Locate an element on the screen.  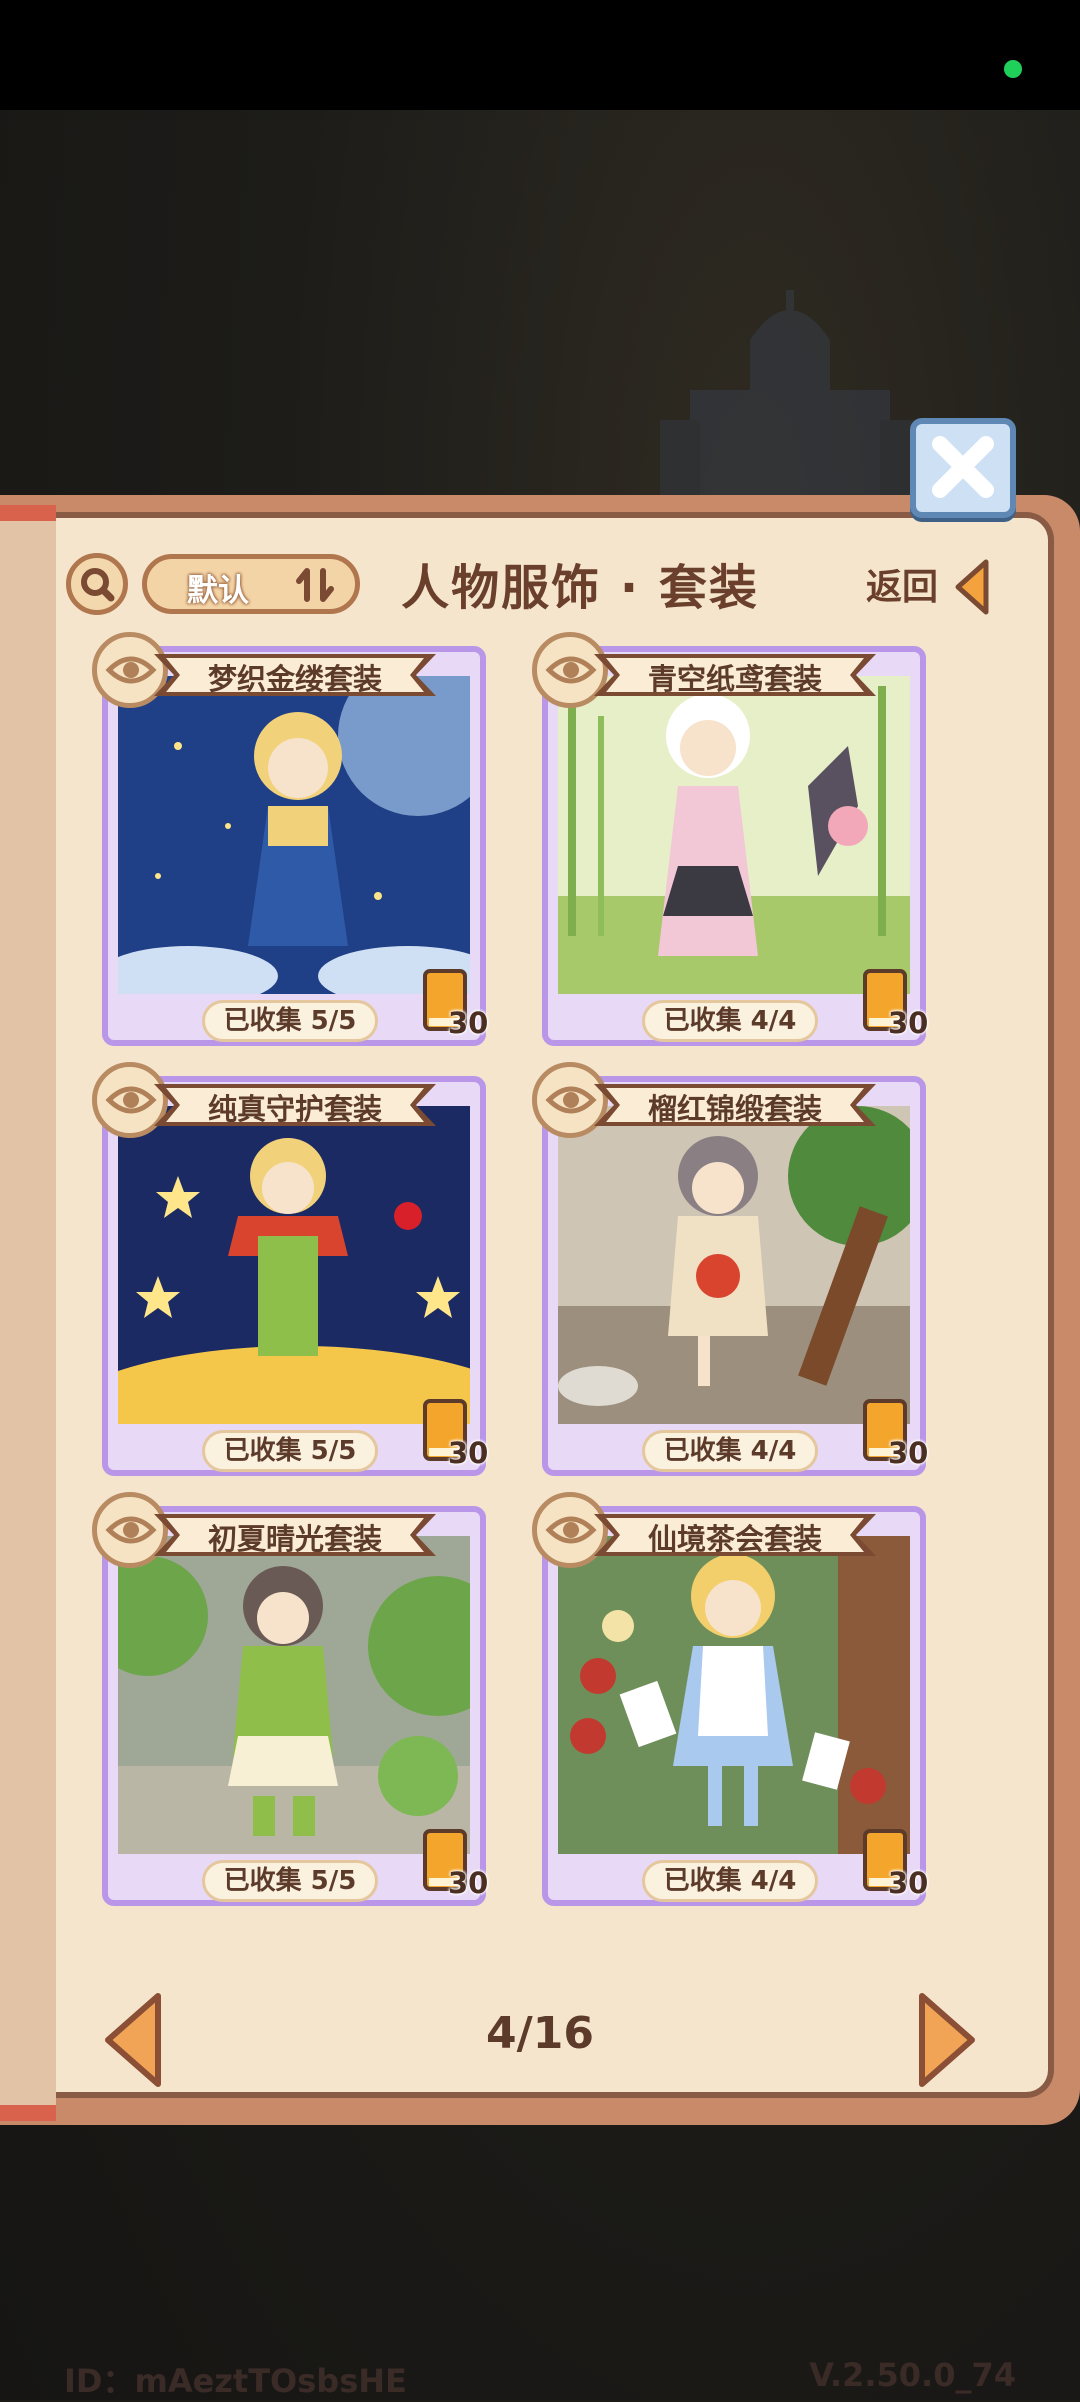
outfit-name-banner: 青空纸鸢套装 is located at coordinates (735, 675).